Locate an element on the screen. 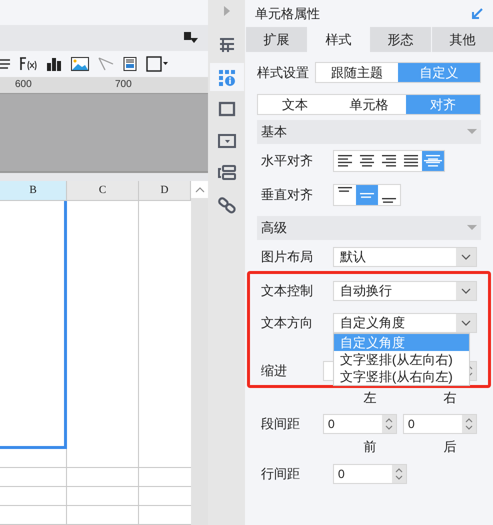  field-label: 缩进 is located at coordinates (274, 371).